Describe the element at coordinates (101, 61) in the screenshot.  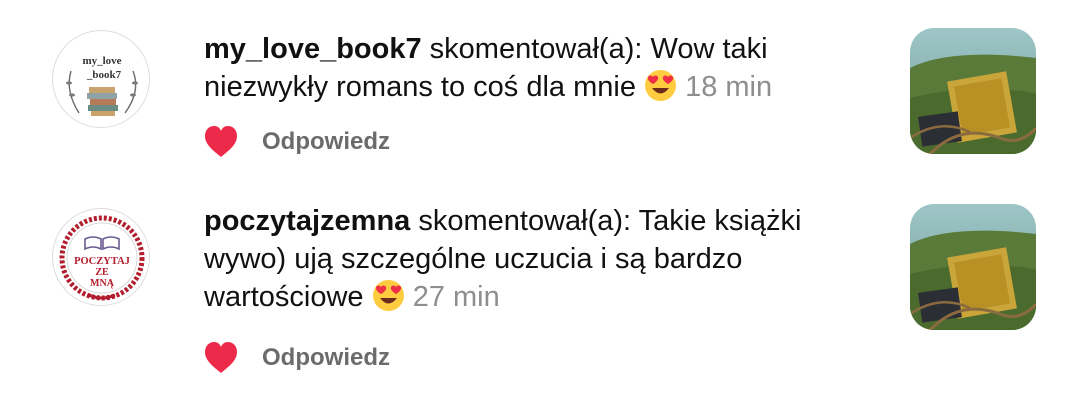
I see `avatar-label-line-1: my_love` at that location.